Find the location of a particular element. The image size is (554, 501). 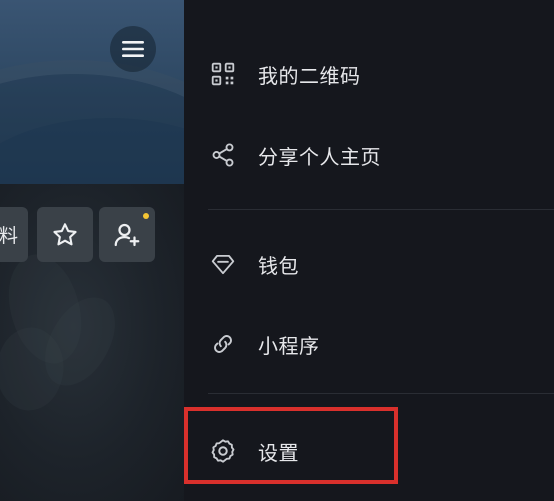

favorites-button is located at coordinates (65, 234).